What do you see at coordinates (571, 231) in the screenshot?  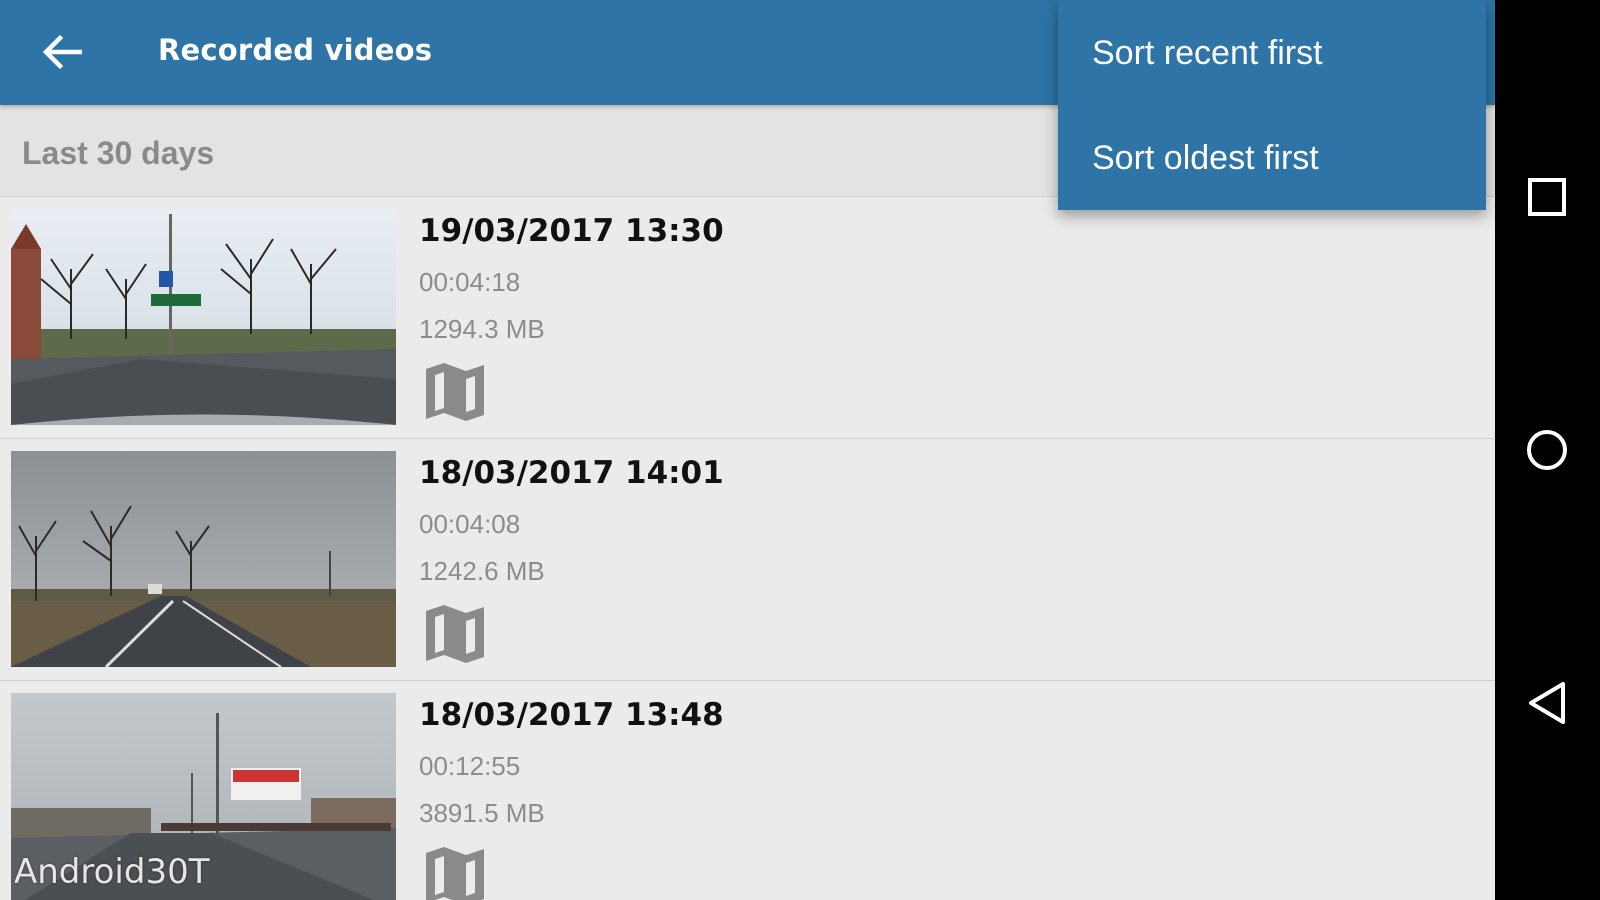 I see `video-date: 19/03/2017 13:30` at bounding box center [571, 231].